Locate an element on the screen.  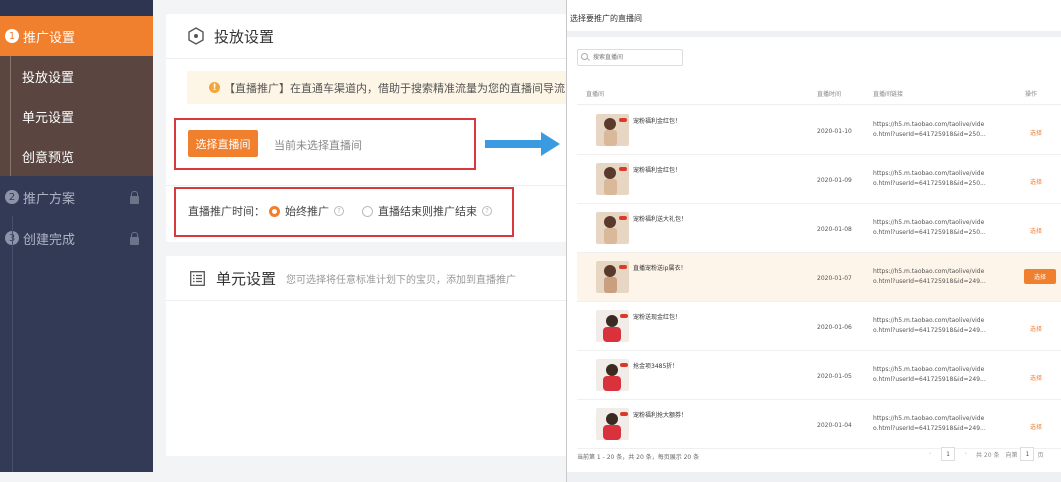
room-name: 直播宠粉送ip属衣！ is located at coordinates (660, 268).